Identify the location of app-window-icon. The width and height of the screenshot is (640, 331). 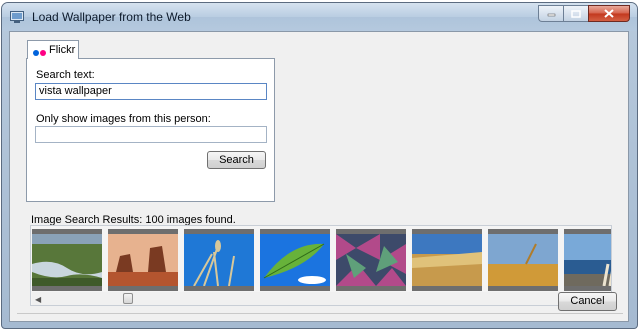
(17, 17).